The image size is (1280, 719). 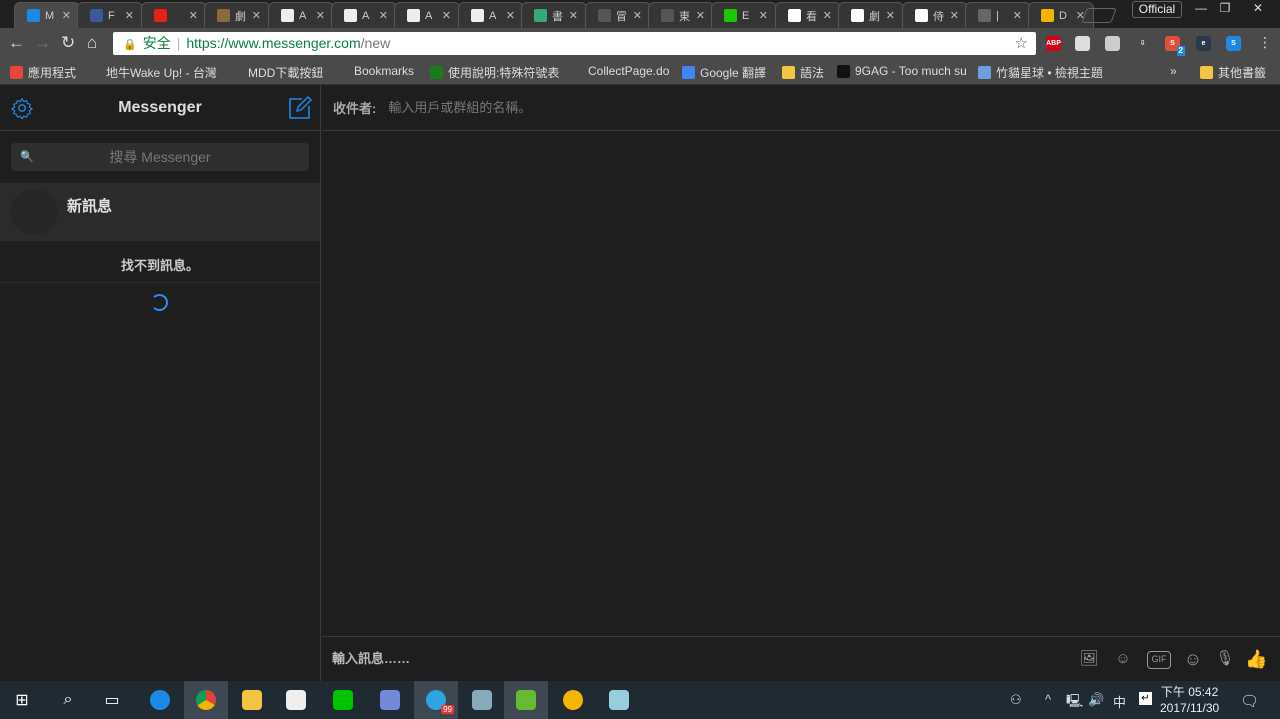 I want to click on extension-label: S, so click(x=1172, y=43).